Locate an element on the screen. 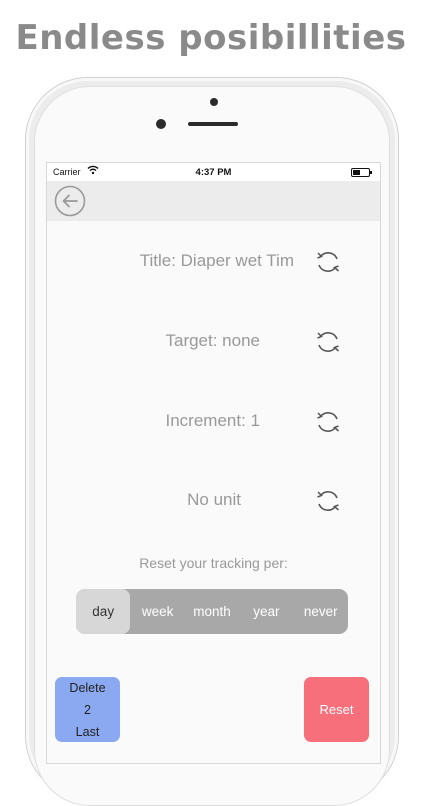 This screenshot has height=806, width=422. setting-row-unit: No unit is located at coordinates (213, 500).